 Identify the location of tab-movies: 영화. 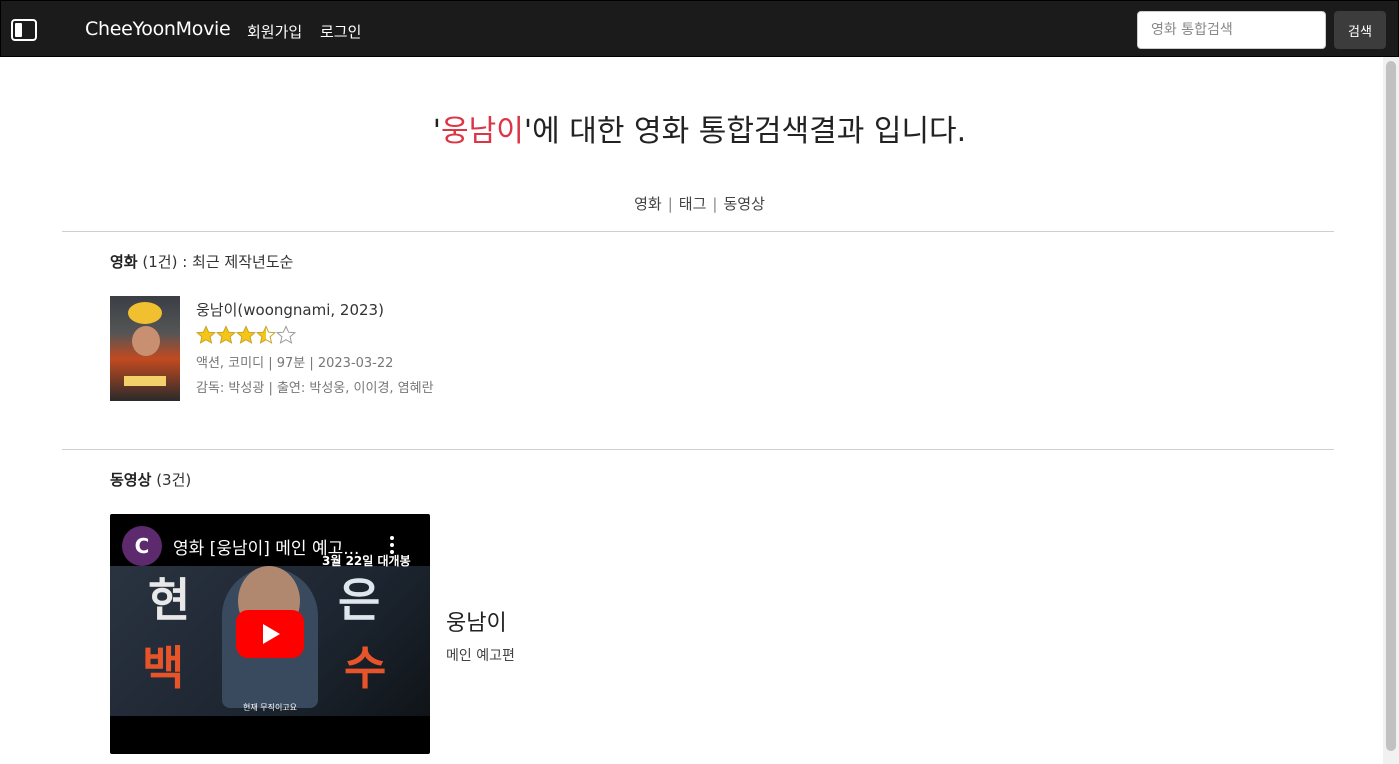
(648, 204).